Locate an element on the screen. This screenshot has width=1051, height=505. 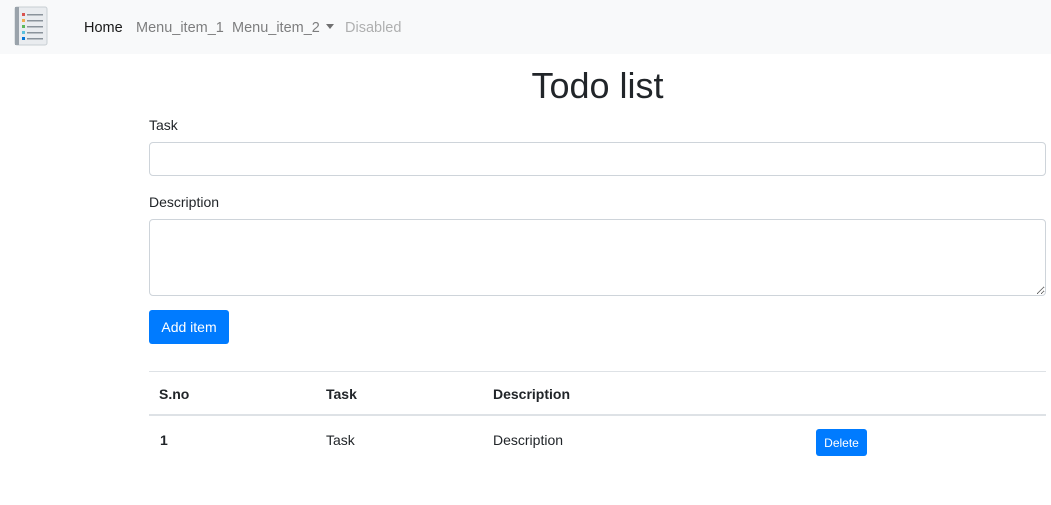
task-input is located at coordinates (597, 159).